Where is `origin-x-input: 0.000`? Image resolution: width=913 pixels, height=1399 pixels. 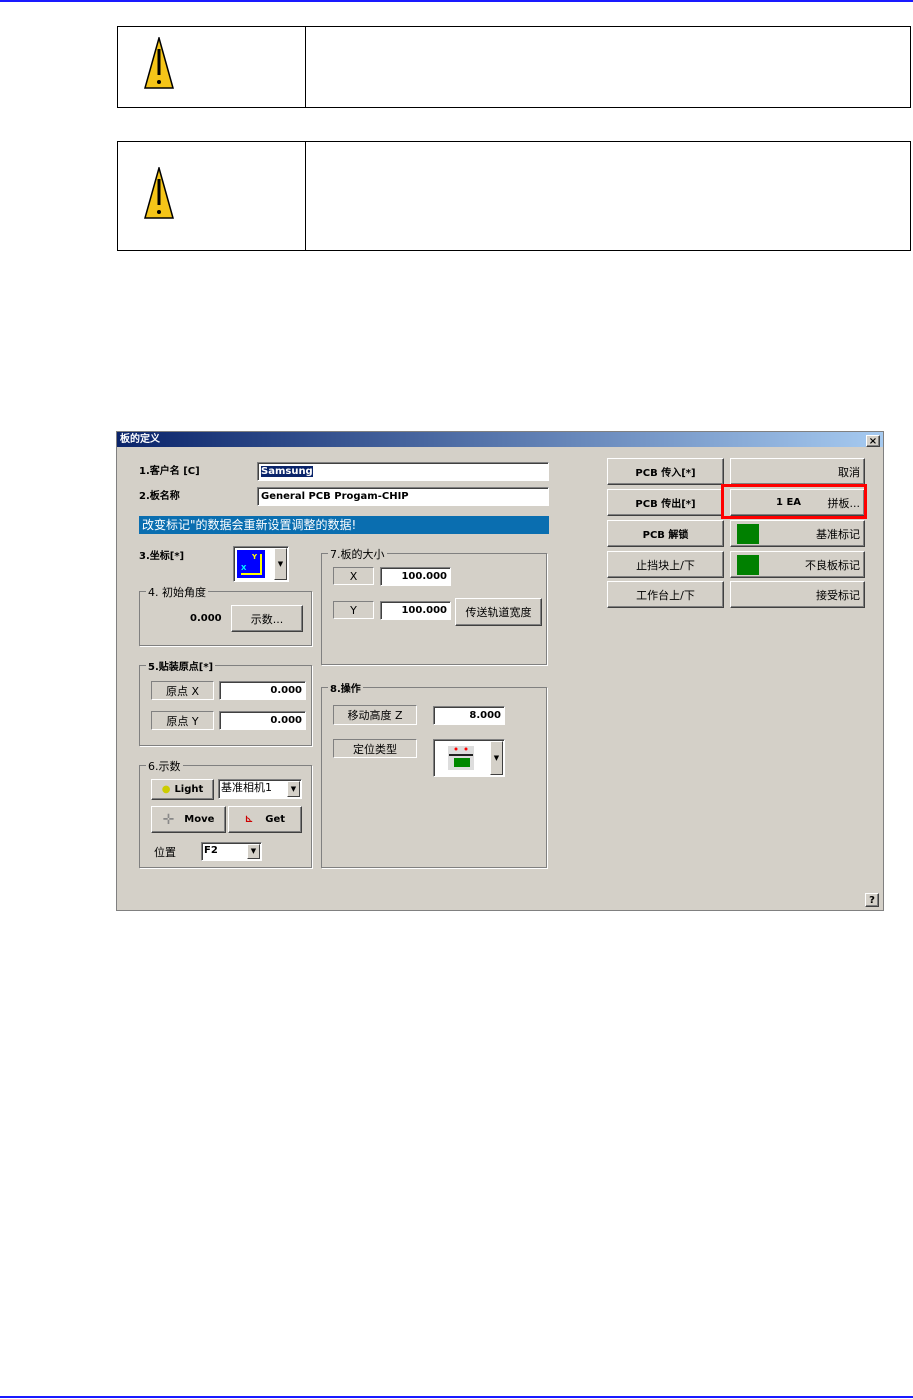 origin-x-input: 0.000 is located at coordinates (262, 690).